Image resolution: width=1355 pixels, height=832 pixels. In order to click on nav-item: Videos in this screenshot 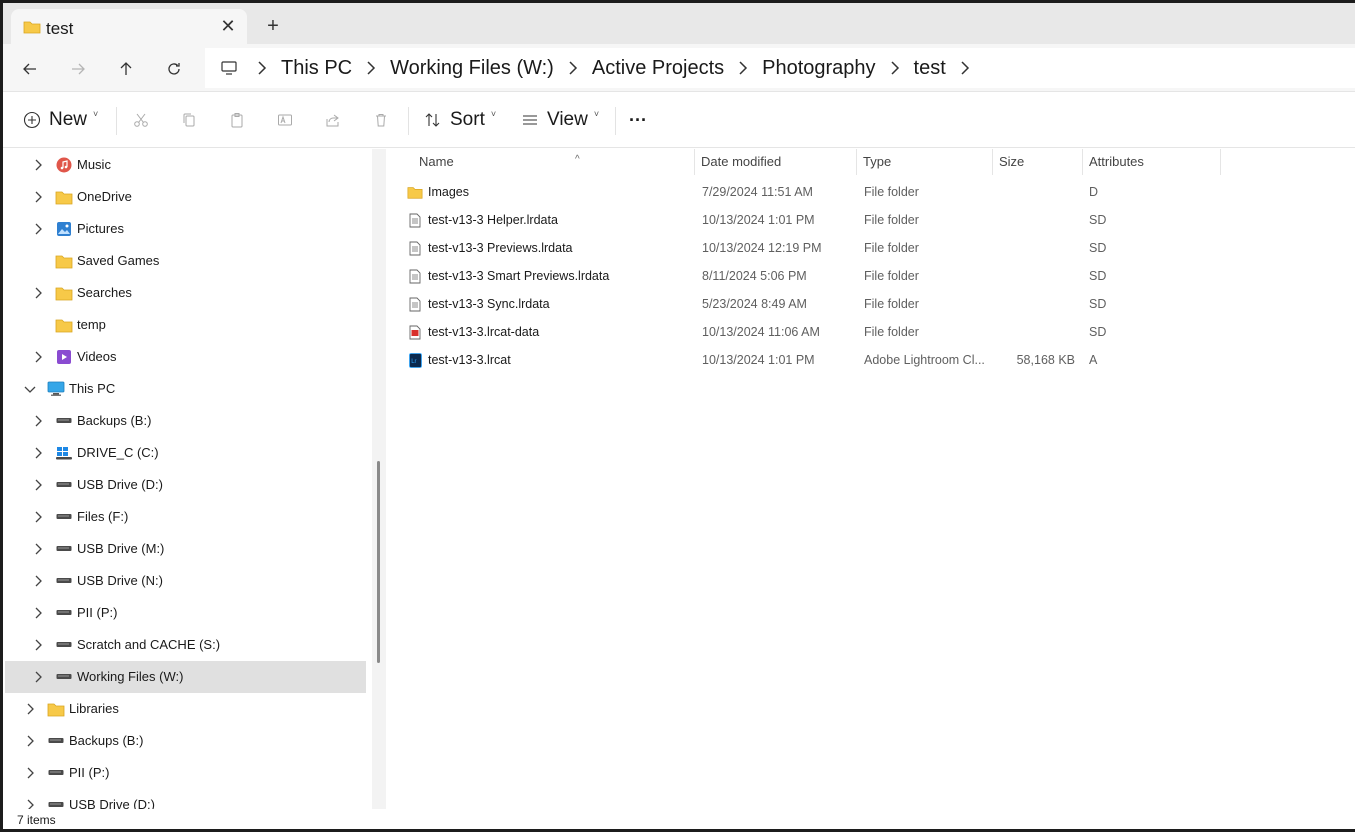, I will do `click(185, 357)`.